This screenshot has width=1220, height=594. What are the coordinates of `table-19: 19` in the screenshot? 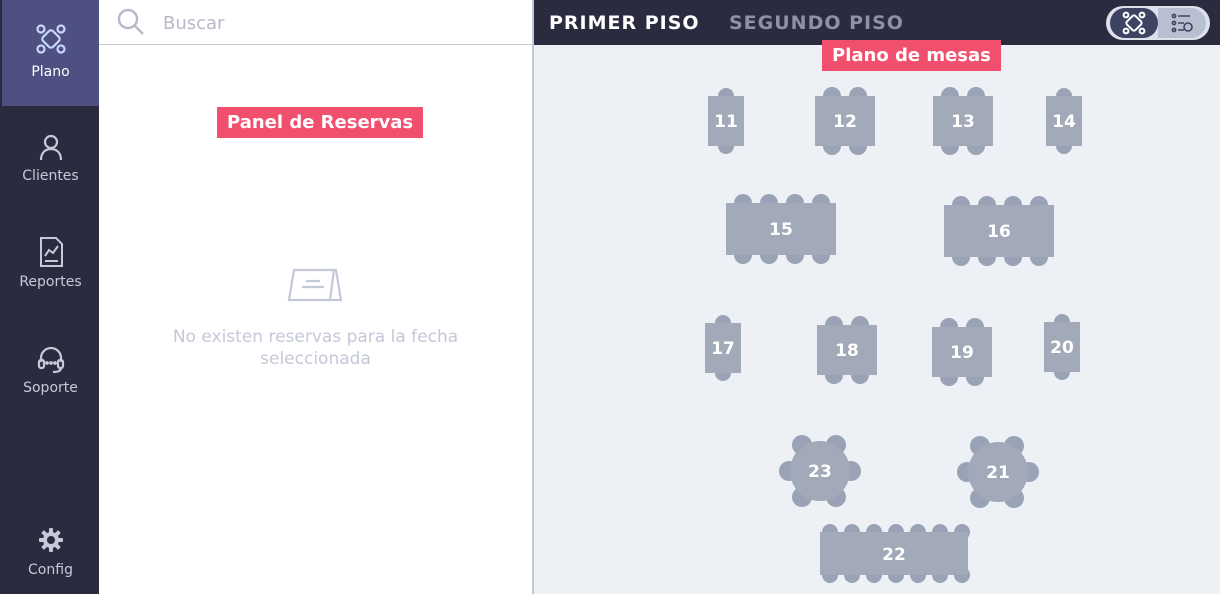 It's located at (962, 352).